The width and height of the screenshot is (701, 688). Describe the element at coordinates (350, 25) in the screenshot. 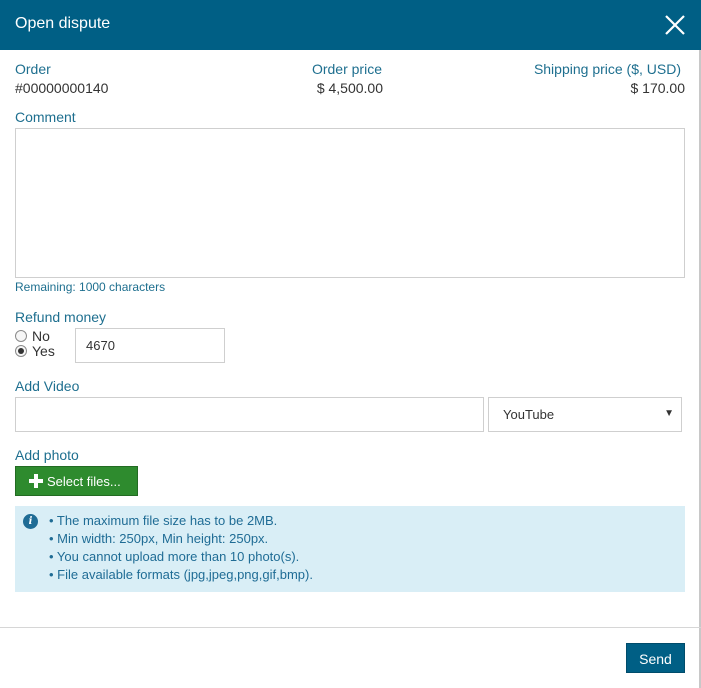

I see `dialog-header: Open dispute` at that location.